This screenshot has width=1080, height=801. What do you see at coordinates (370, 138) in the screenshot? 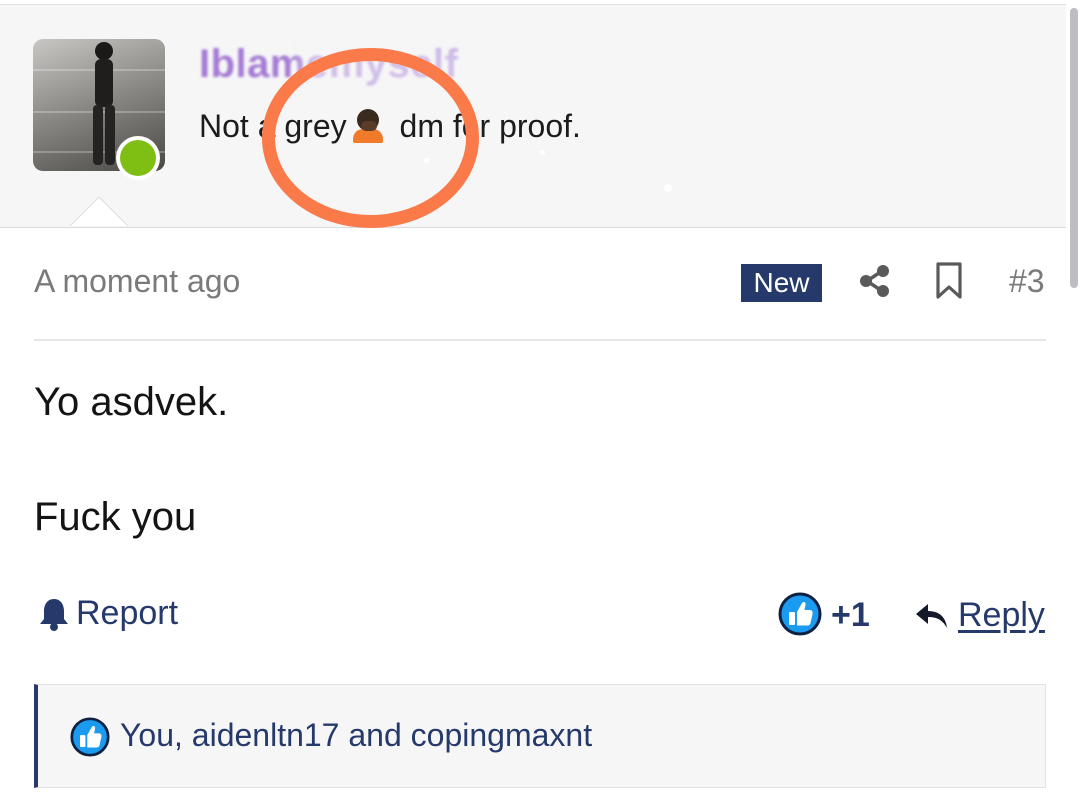
I see `annotation-circle` at bounding box center [370, 138].